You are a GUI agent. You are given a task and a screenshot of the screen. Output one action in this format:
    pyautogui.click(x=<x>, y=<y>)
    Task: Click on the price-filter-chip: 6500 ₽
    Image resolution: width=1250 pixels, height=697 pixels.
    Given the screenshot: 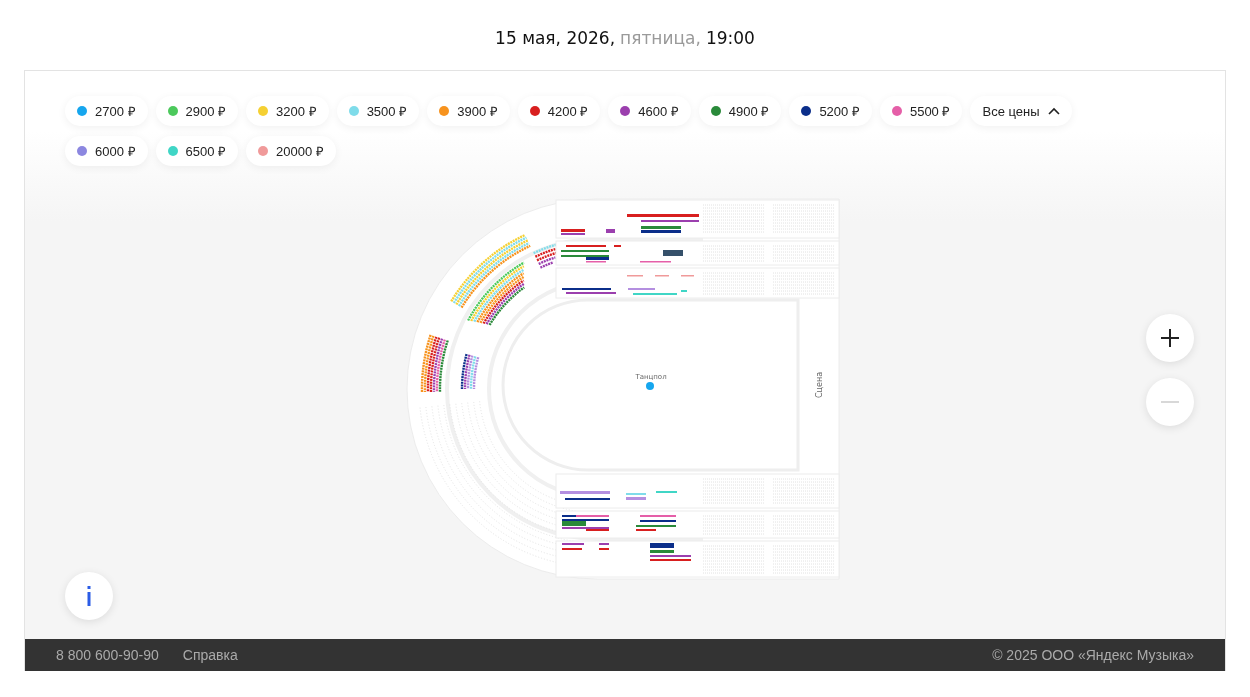 What is the action you would take?
    pyautogui.click(x=197, y=151)
    